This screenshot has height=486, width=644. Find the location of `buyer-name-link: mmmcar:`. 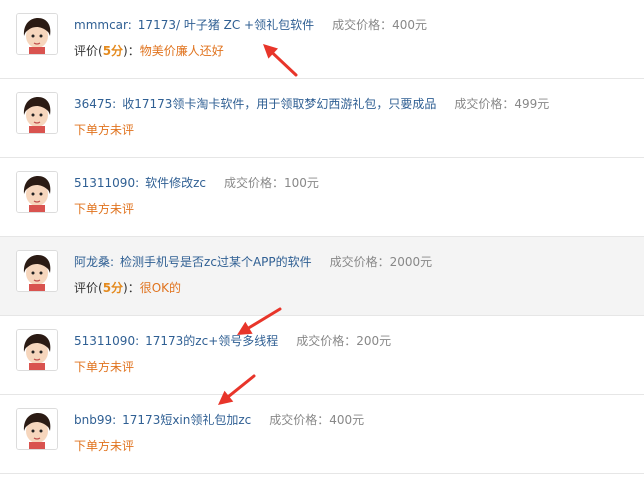

buyer-name-link: mmmcar: is located at coordinates (103, 25).